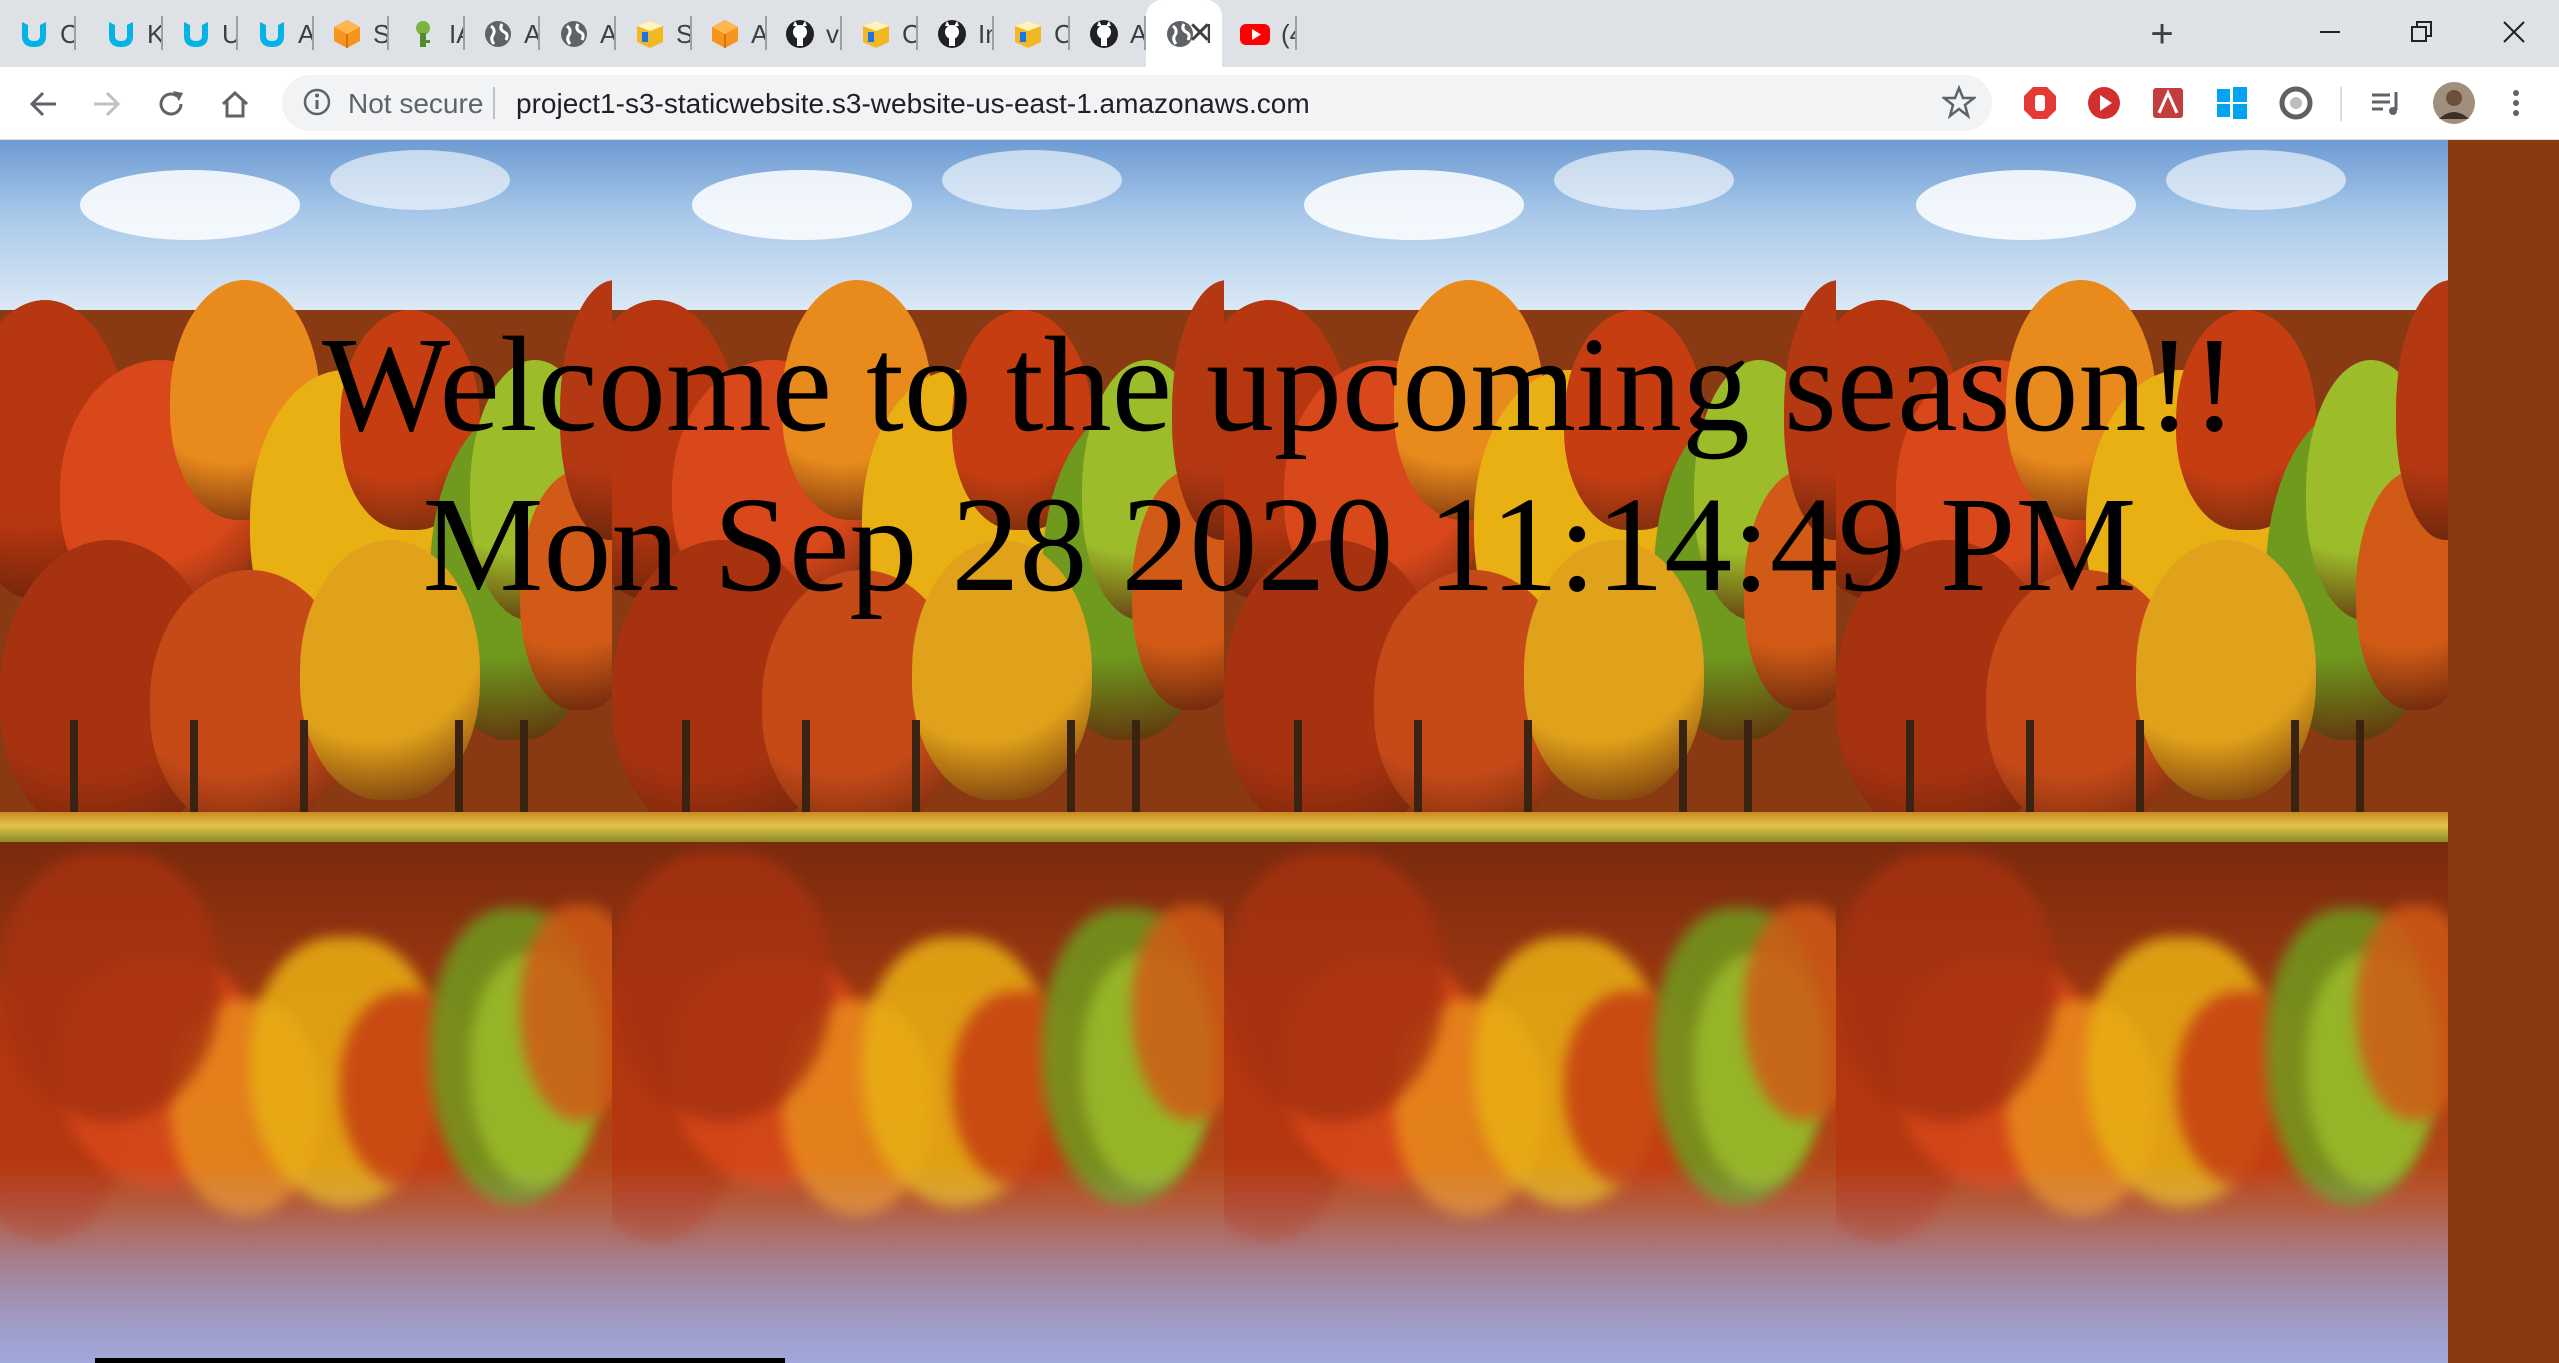  I want to click on restore-icon, so click(2421, 31).